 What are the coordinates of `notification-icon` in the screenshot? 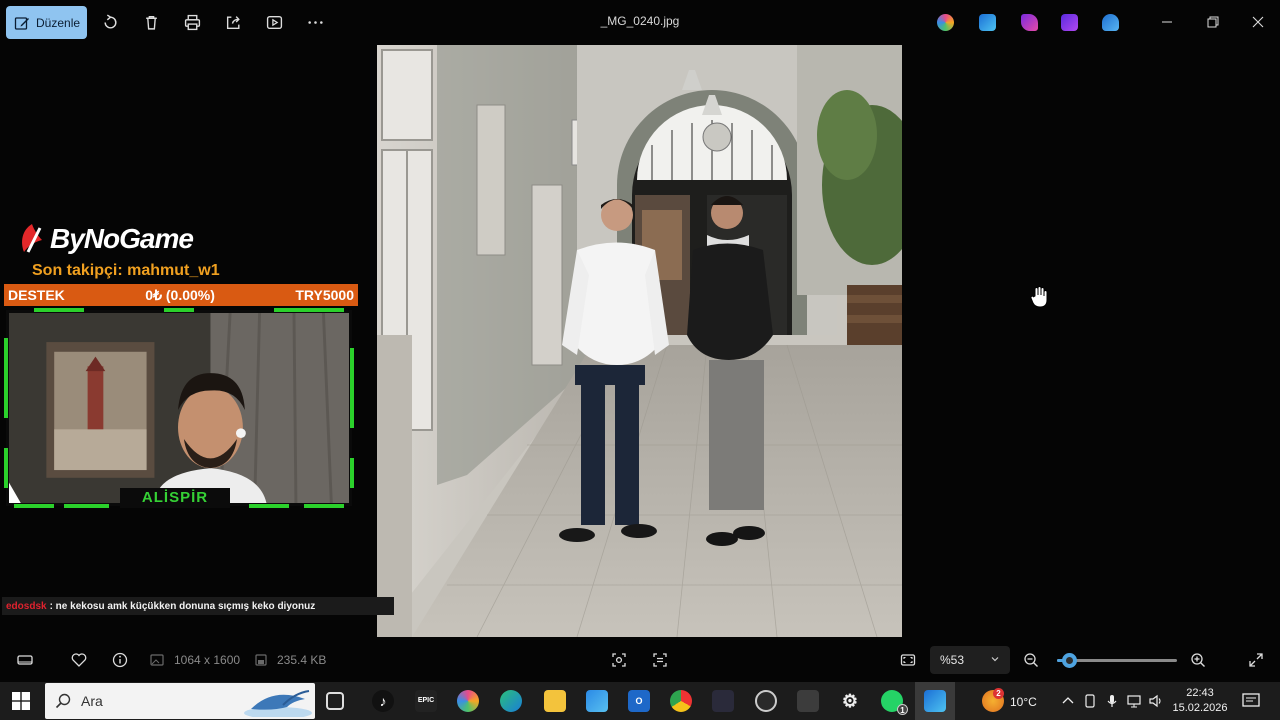 It's located at (1251, 701).